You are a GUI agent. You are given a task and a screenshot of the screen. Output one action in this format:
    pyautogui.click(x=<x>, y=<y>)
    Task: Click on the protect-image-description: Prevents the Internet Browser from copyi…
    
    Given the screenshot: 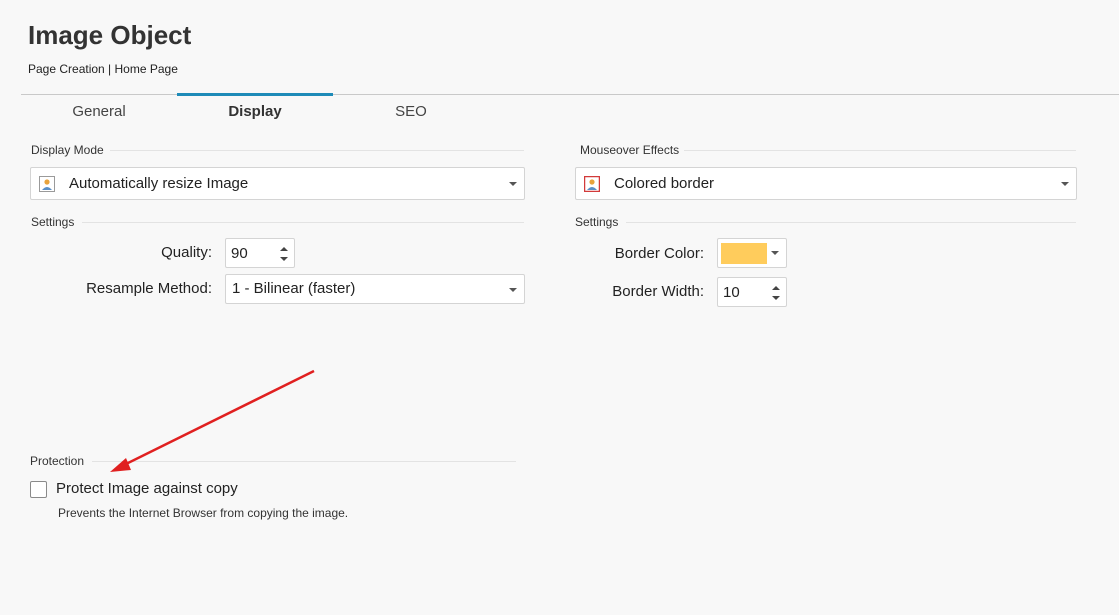 What is the action you would take?
    pyautogui.click(x=203, y=513)
    